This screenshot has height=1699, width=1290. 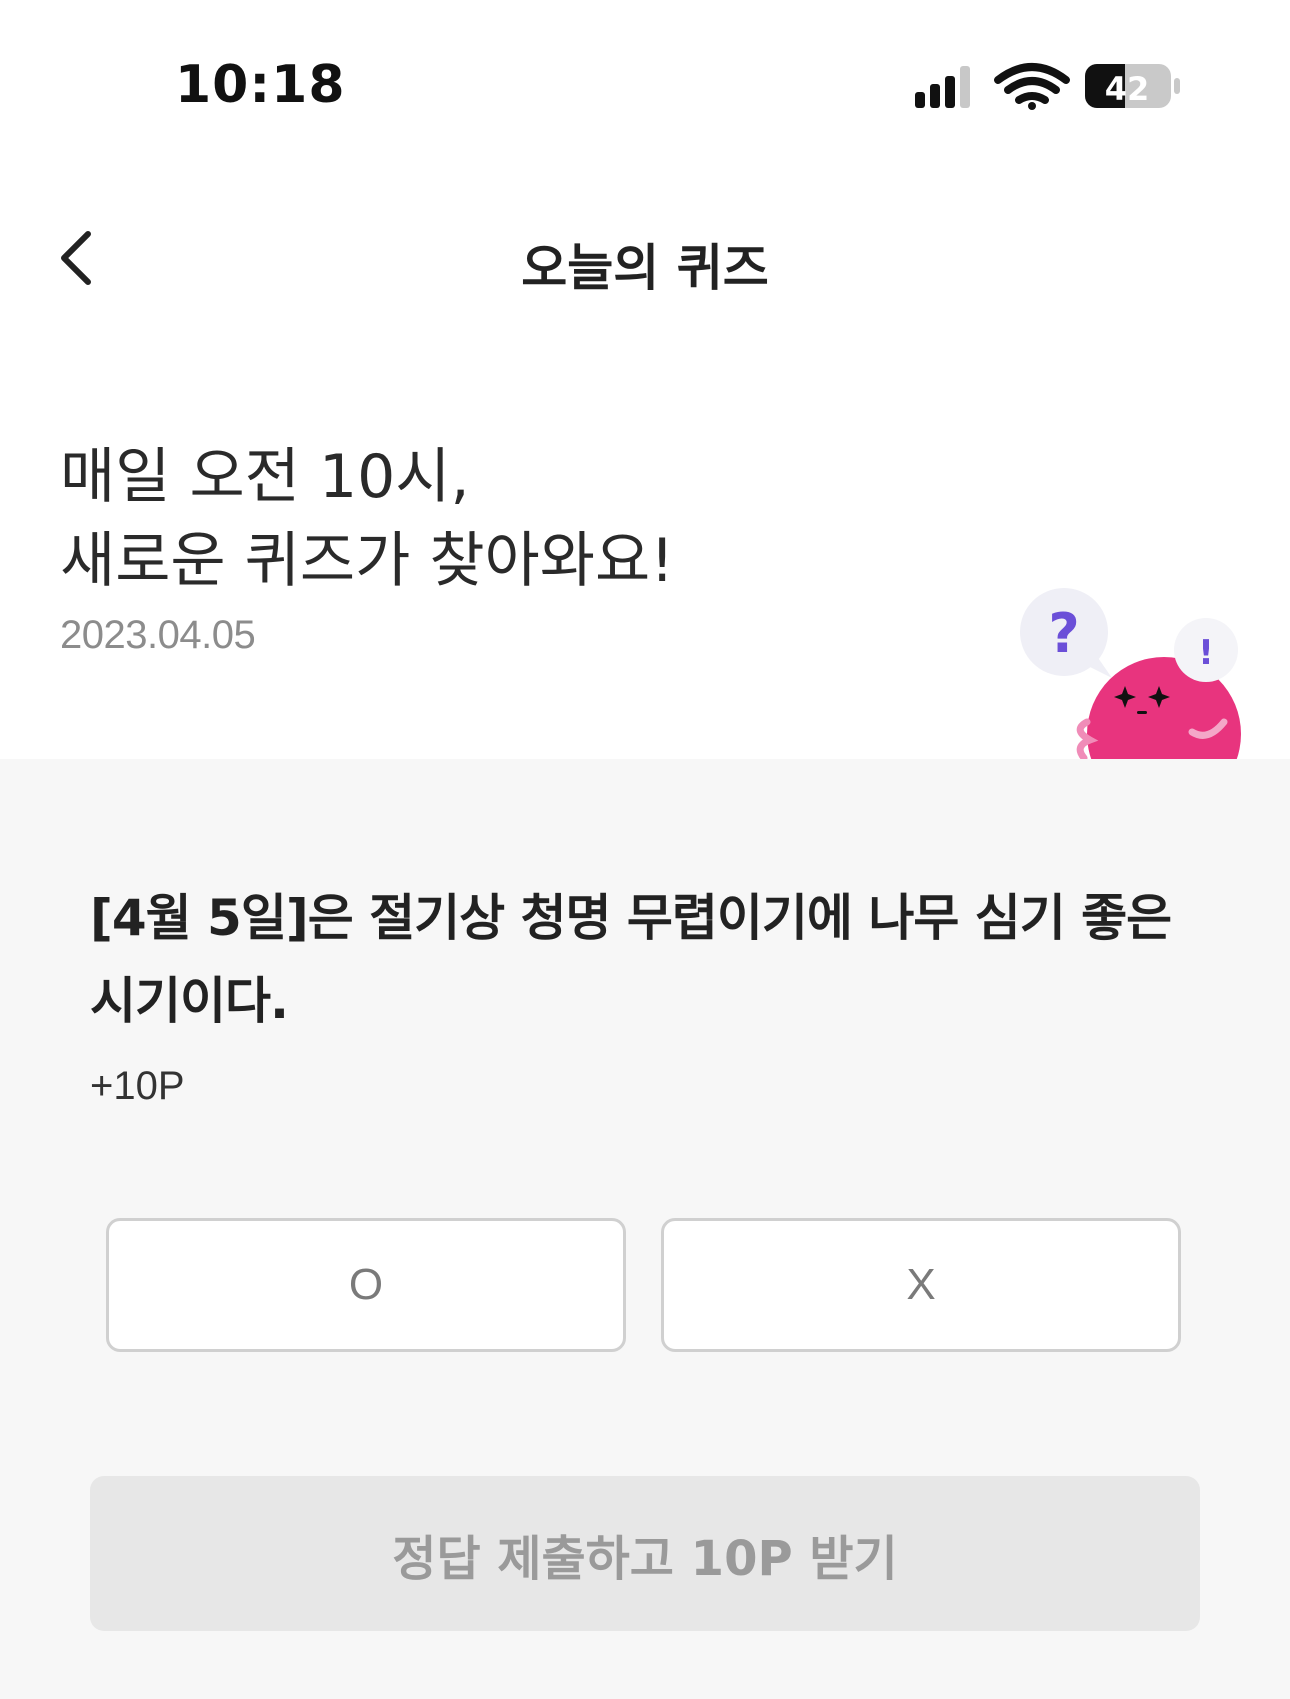 What do you see at coordinates (1130, 674) in the screenshot?
I see `mascot-illustration: ? !` at bounding box center [1130, 674].